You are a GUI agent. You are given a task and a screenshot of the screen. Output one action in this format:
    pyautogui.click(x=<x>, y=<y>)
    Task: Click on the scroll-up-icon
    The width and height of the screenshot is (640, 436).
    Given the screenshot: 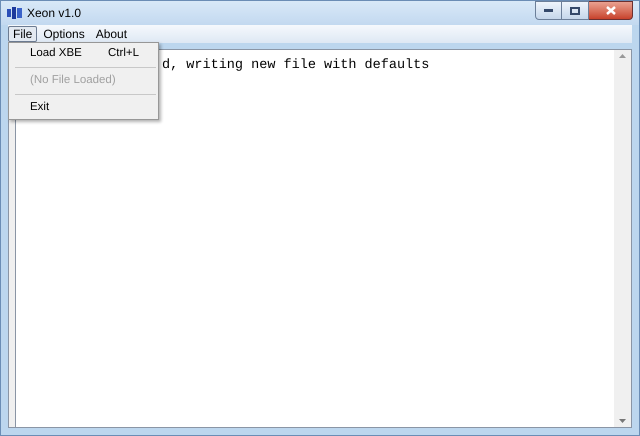 What is the action you would take?
    pyautogui.click(x=622, y=56)
    